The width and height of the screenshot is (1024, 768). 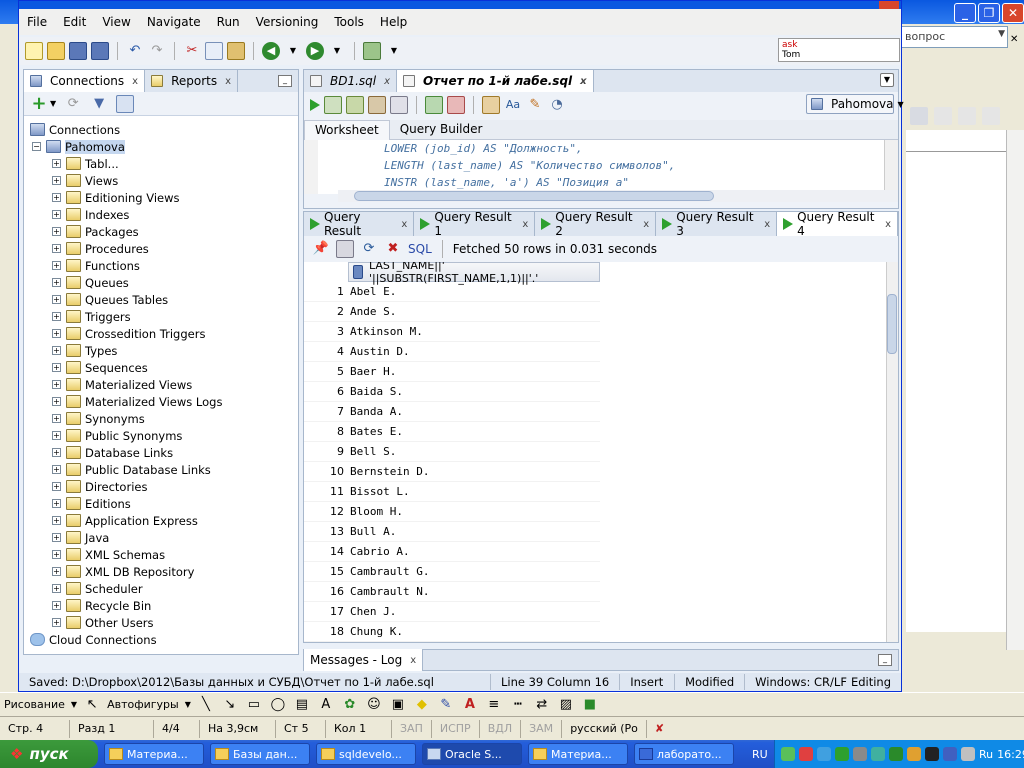 I want to click on minimize-icon: _, so click(x=965, y=13).